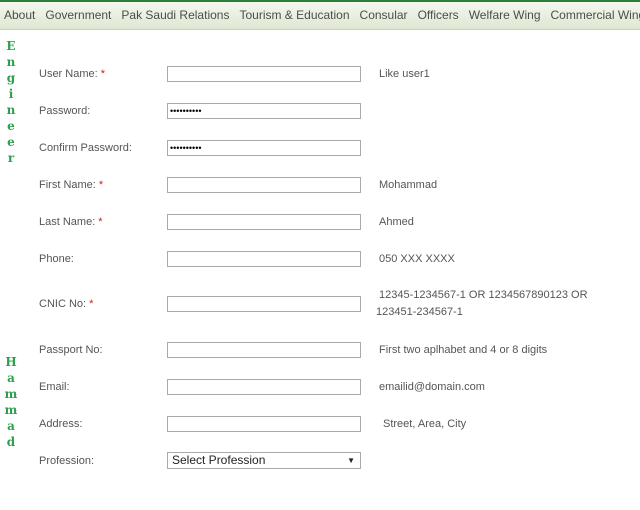  Describe the element at coordinates (264, 222) in the screenshot. I see `last-name-input` at that location.